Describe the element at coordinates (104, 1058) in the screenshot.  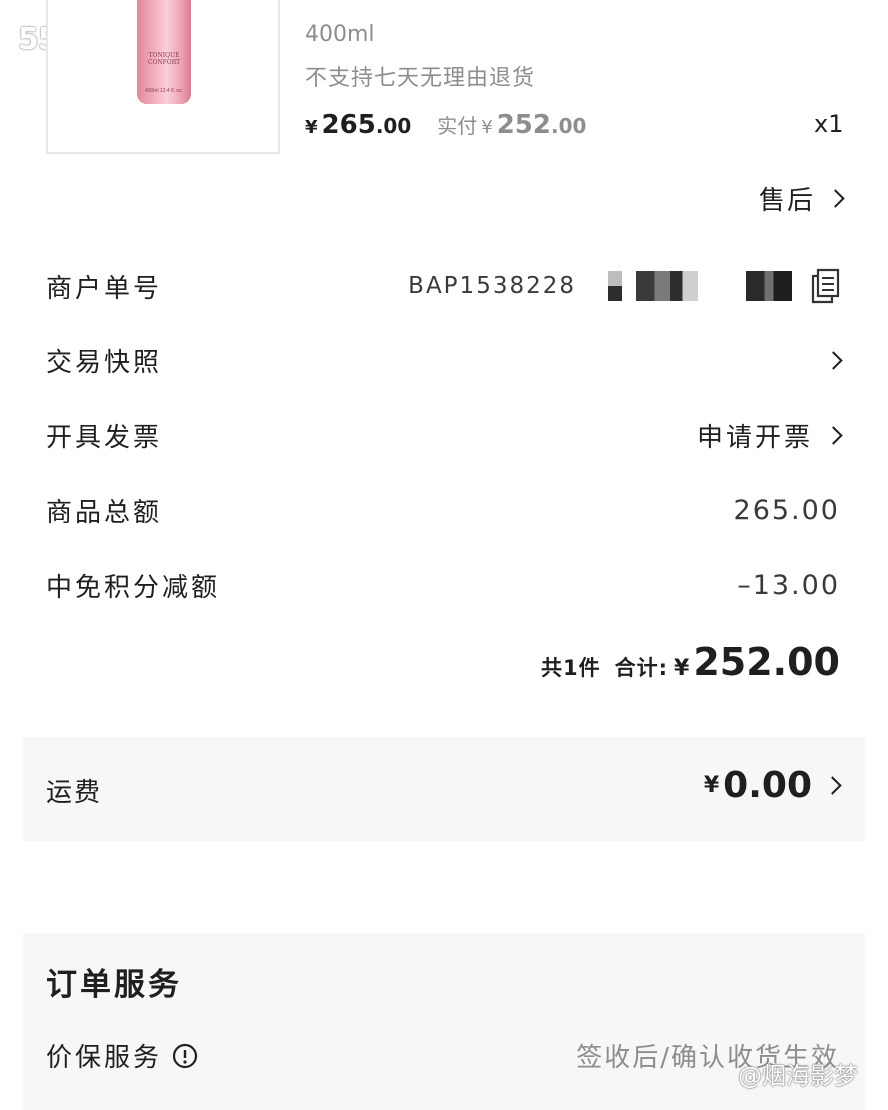
I see `price-protect-label: 价保服务` at that location.